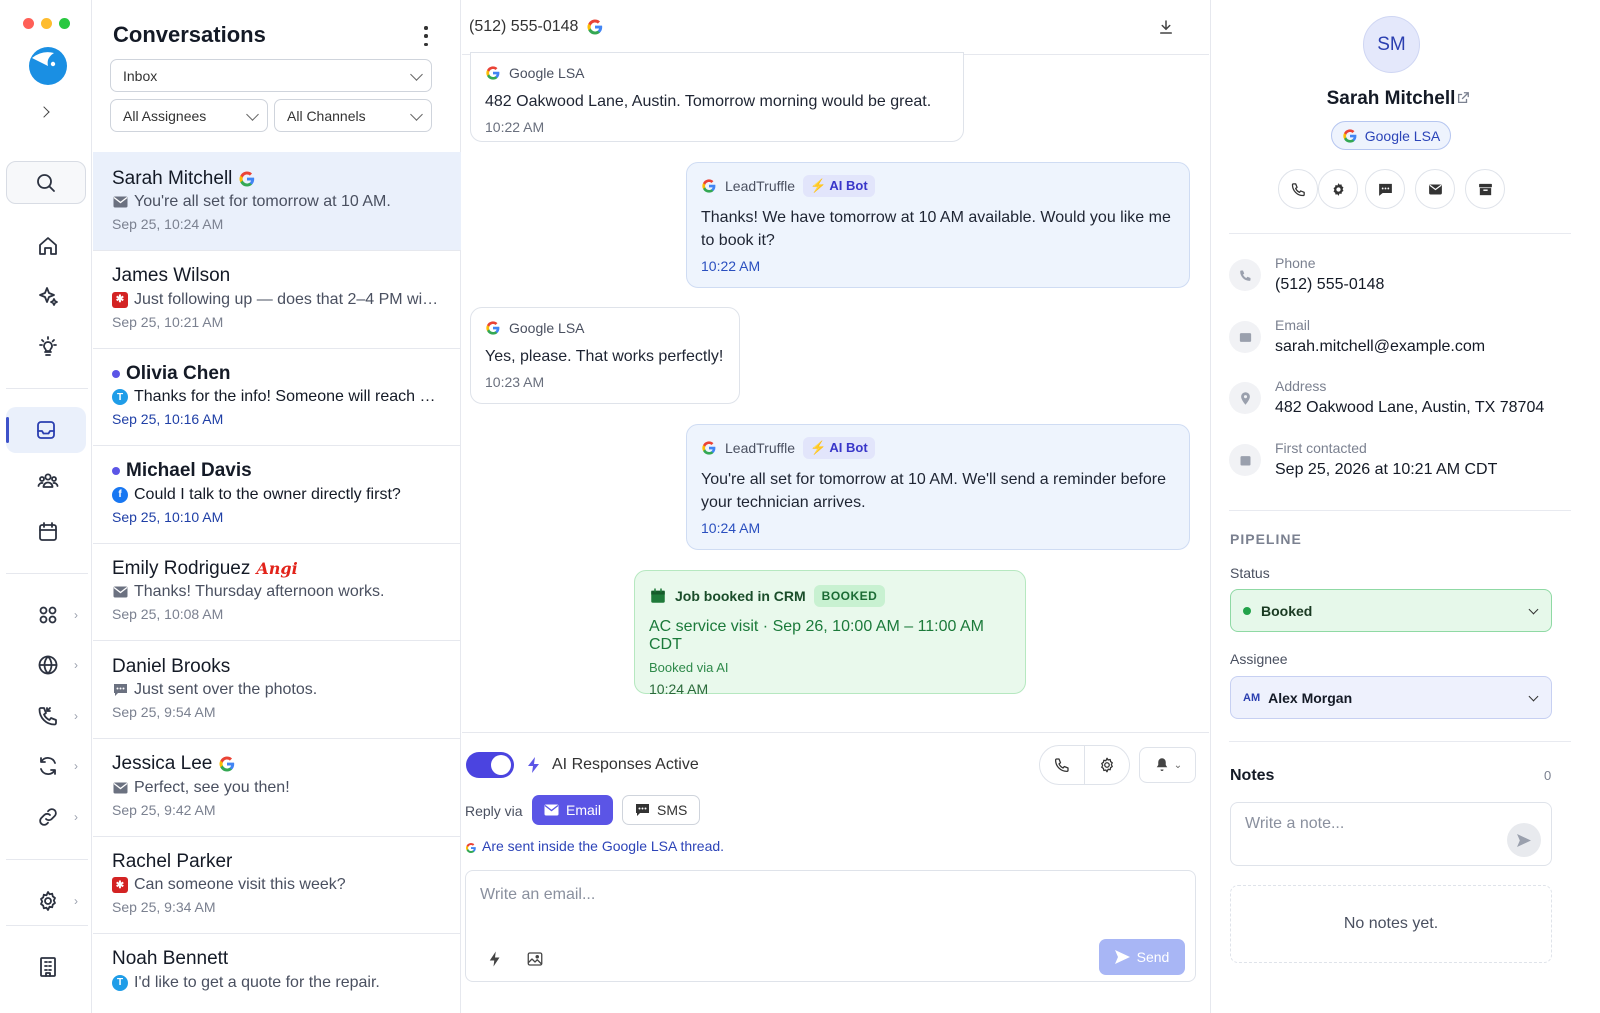 The image size is (1600, 1013). What do you see at coordinates (28, 23) in the screenshot?
I see `close-window-button` at bounding box center [28, 23].